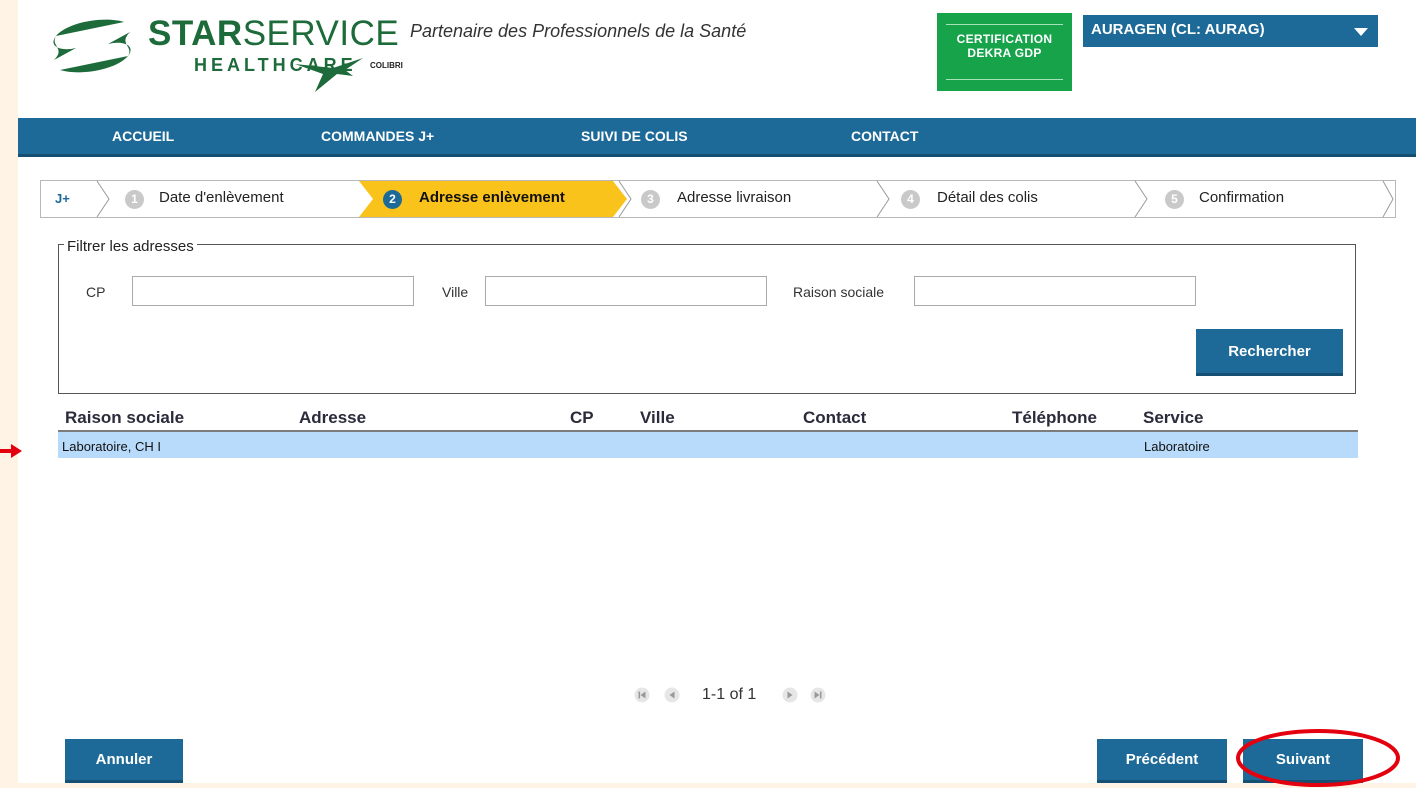 Image resolution: width=1416 pixels, height=788 pixels. What do you see at coordinates (377, 136) in the screenshot?
I see `nav-item-commandes: COMMANDES J+` at bounding box center [377, 136].